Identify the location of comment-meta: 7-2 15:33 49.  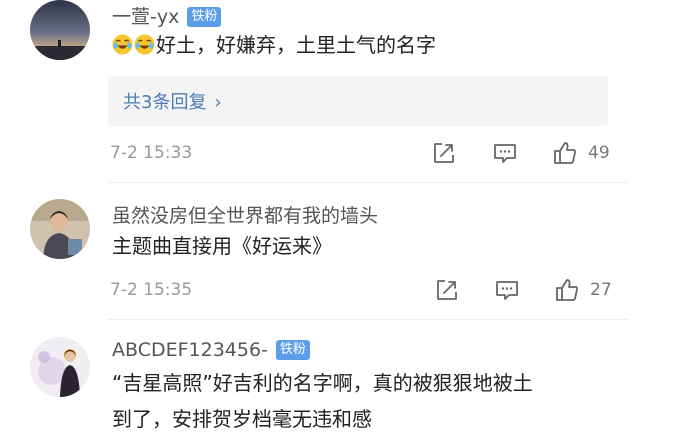
(368, 154).